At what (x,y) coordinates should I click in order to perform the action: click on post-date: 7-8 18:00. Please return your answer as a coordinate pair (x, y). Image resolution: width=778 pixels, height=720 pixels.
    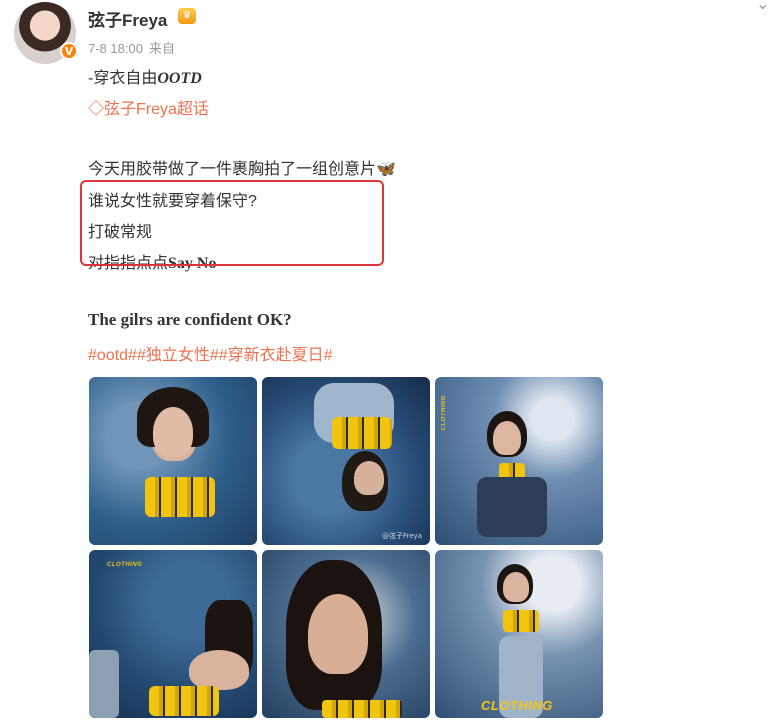
    Looking at the image, I should click on (115, 48).